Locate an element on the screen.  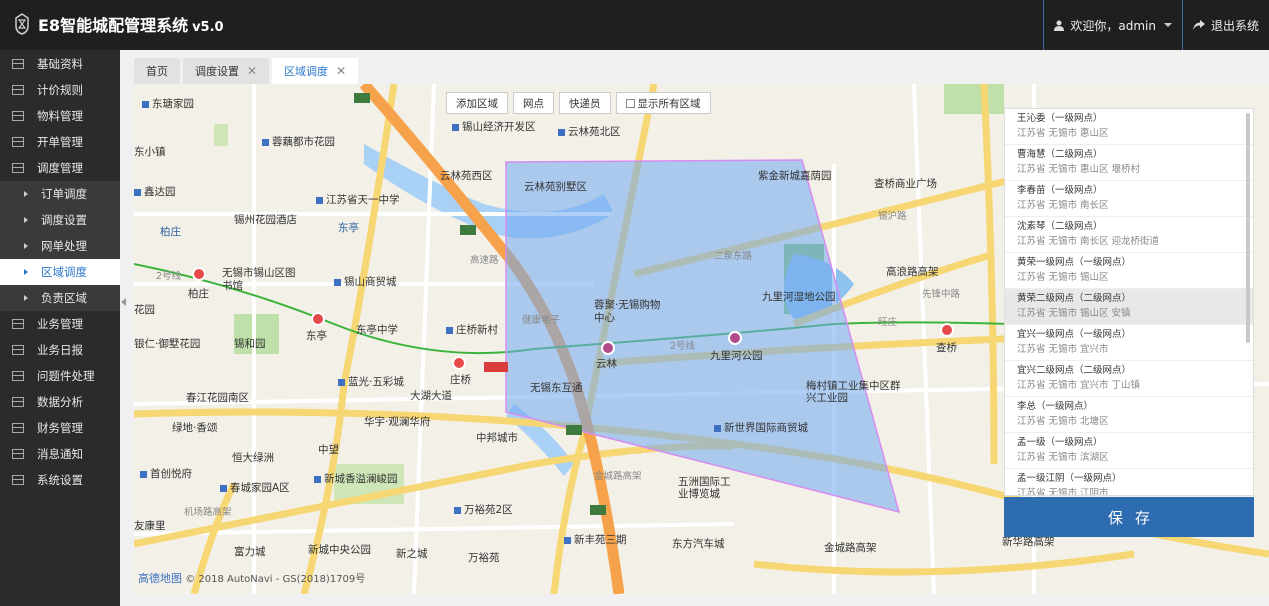
sidebar-item-label: 调度设置 is located at coordinates (64, 220).